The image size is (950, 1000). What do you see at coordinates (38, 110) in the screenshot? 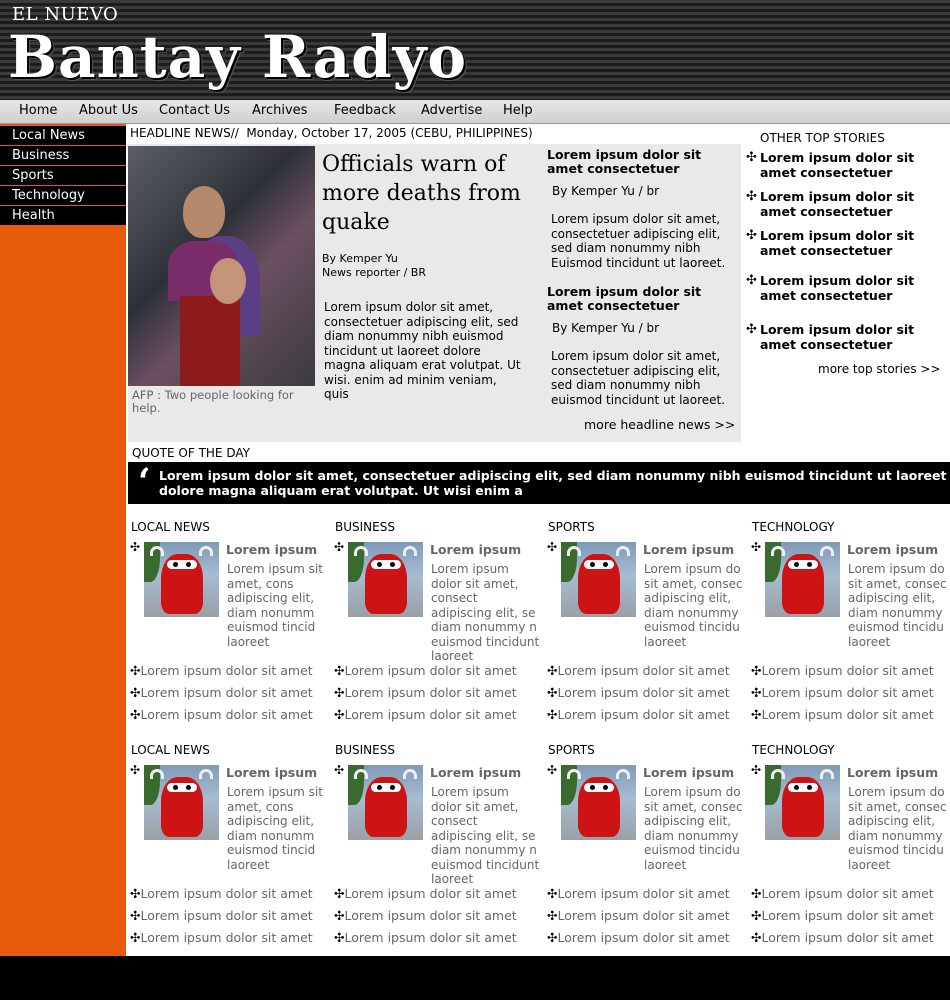
I see `nav-home: Home` at bounding box center [38, 110].